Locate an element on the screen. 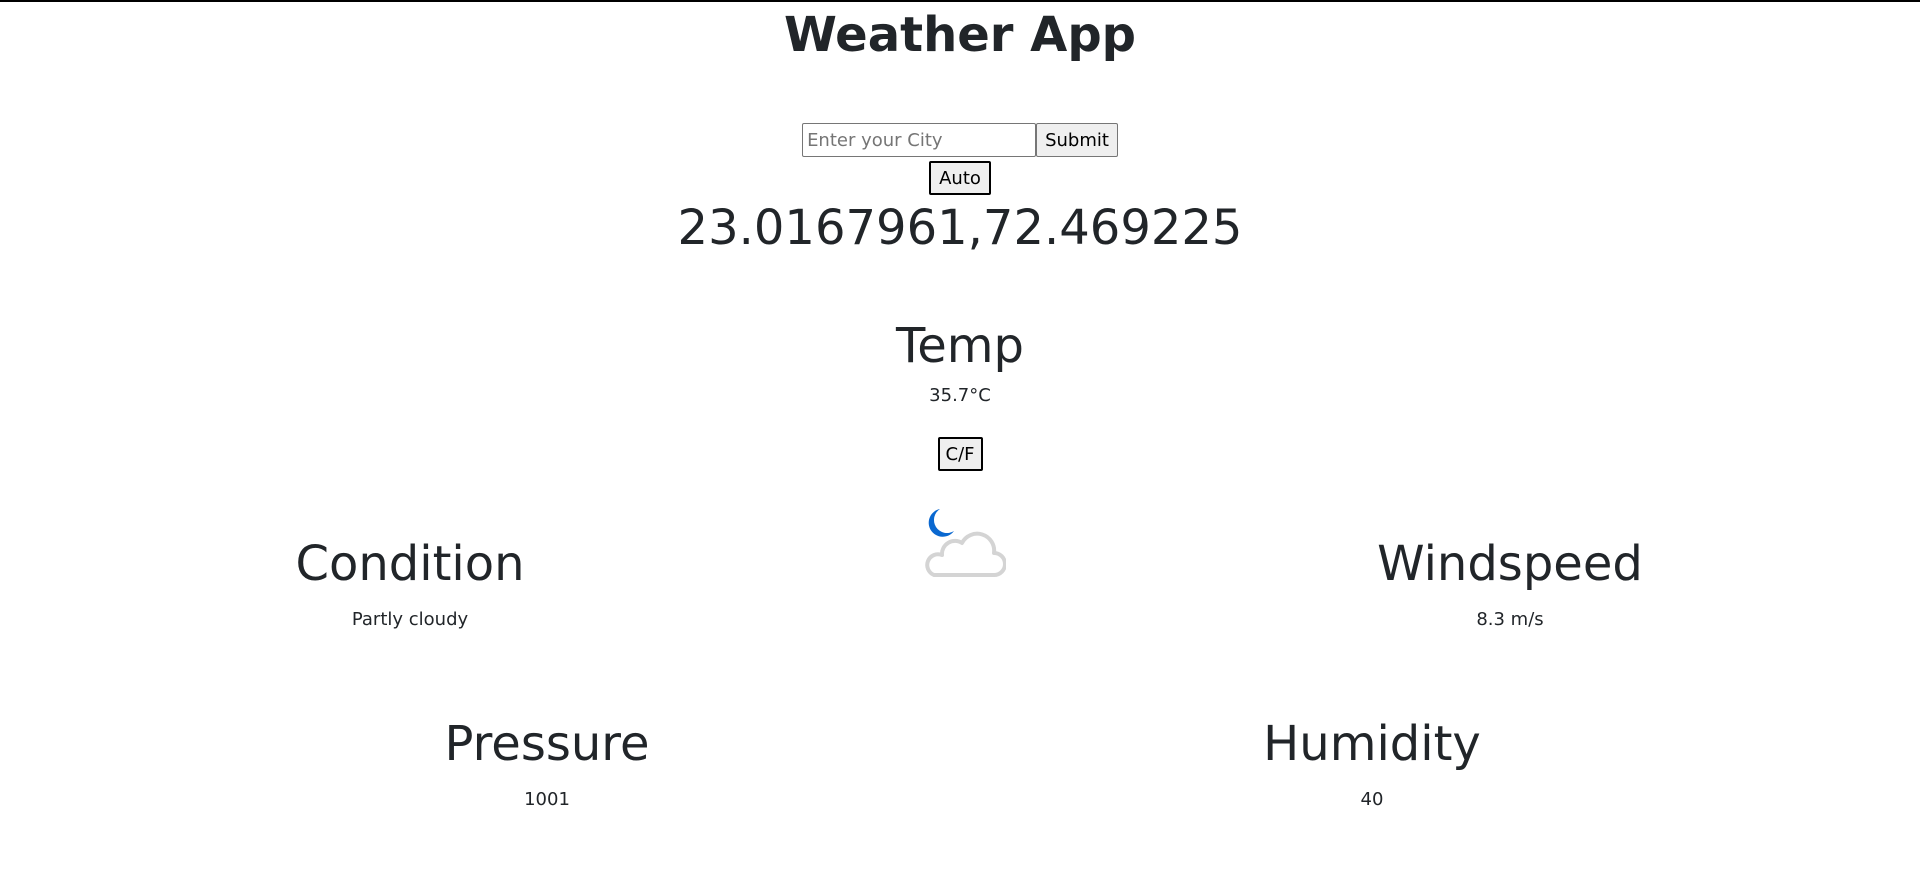 The height and width of the screenshot is (889, 1920). search-bar: Submit is located at coordinates (960, 140).